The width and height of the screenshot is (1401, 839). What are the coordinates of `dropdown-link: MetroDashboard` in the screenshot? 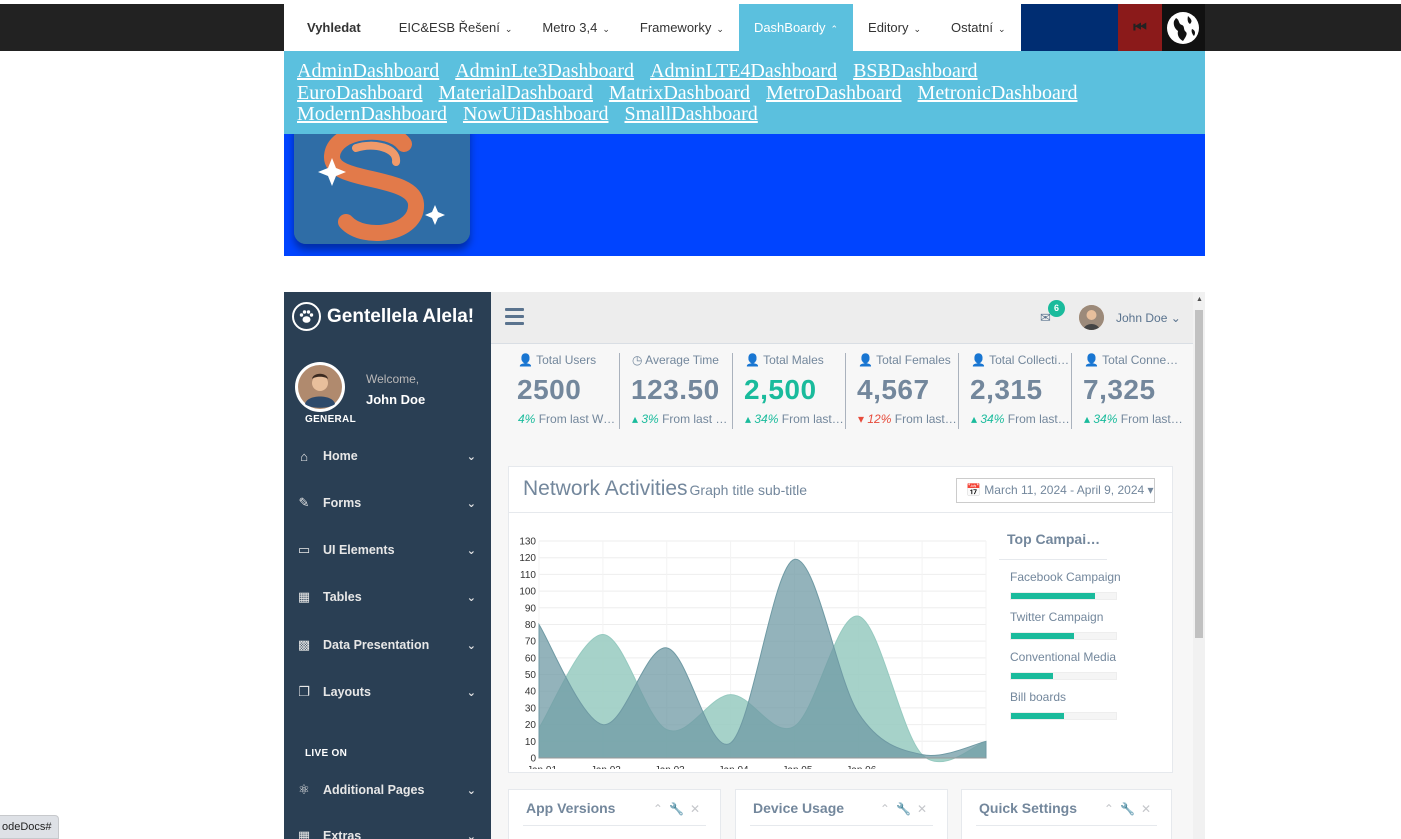 It's located at (834, 93).